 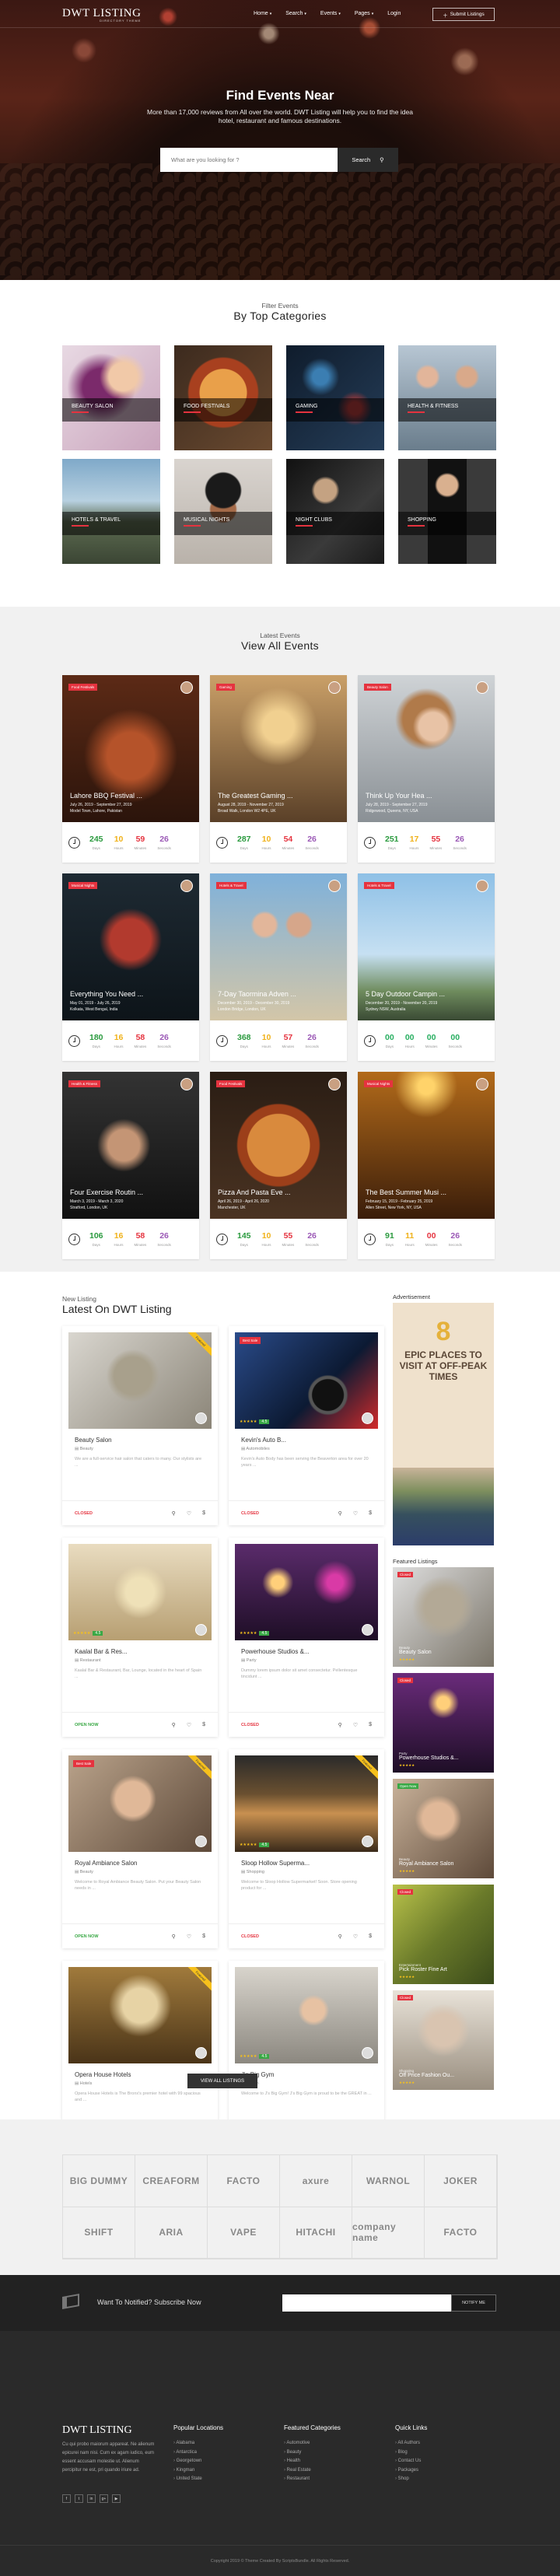 What do you see at coordinates (447, 398) in the screenshot?
I see `category-health-fitness: HEALTH & FITNESS` at bounding box center [447, 398].